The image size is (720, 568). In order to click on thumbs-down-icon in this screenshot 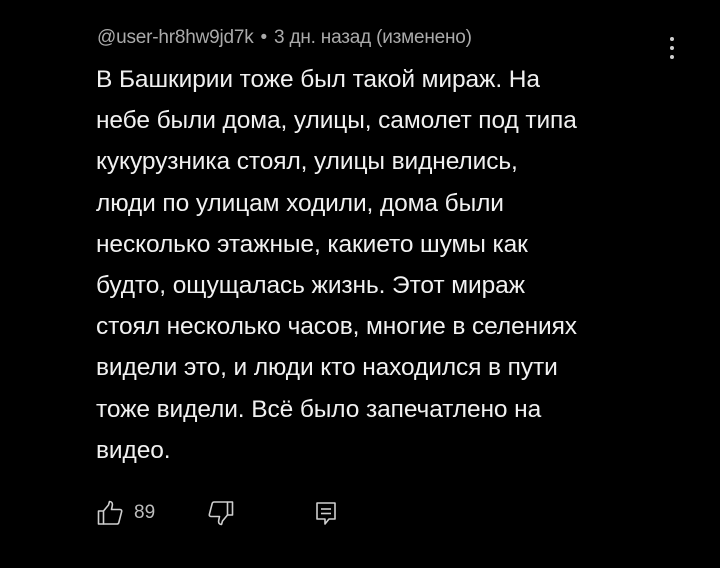, I will do `click(221, 513)`.